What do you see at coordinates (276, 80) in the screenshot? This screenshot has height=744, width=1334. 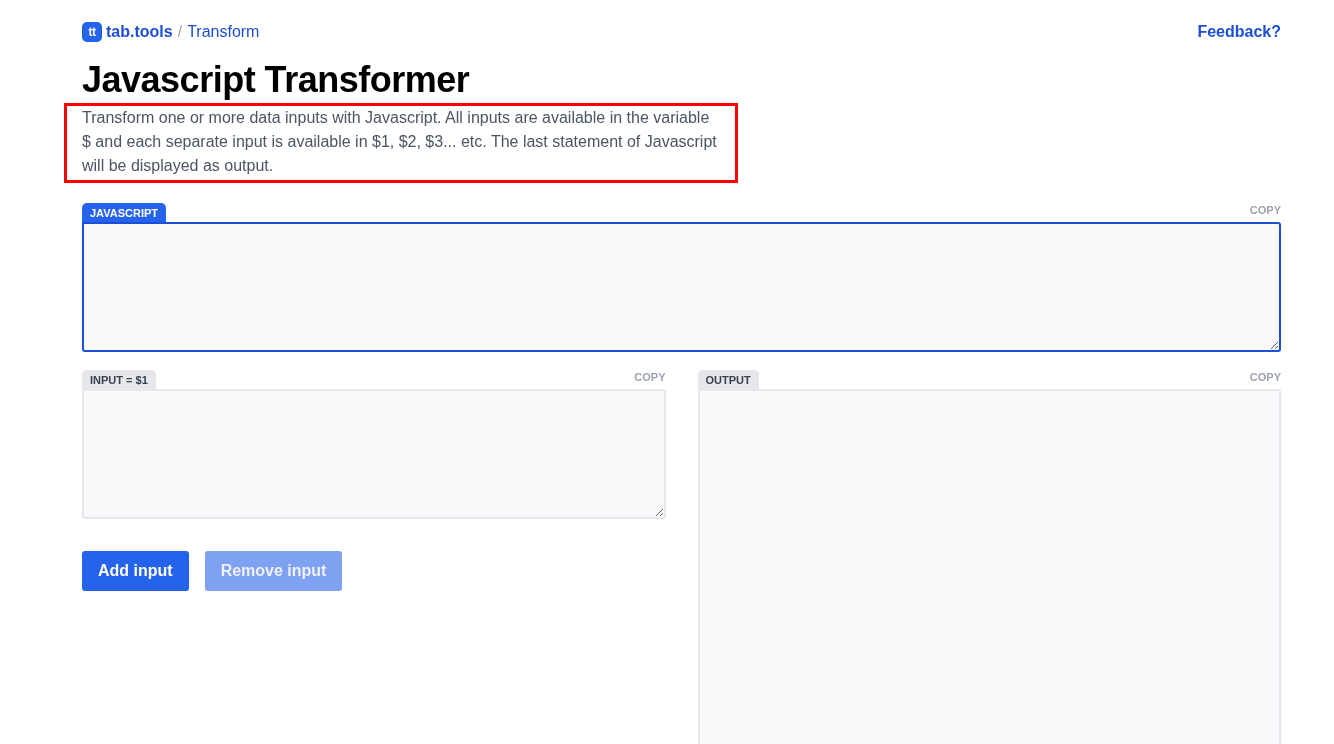 I see `page-title: Javascript Transformer` at bounding box center [276, 80].